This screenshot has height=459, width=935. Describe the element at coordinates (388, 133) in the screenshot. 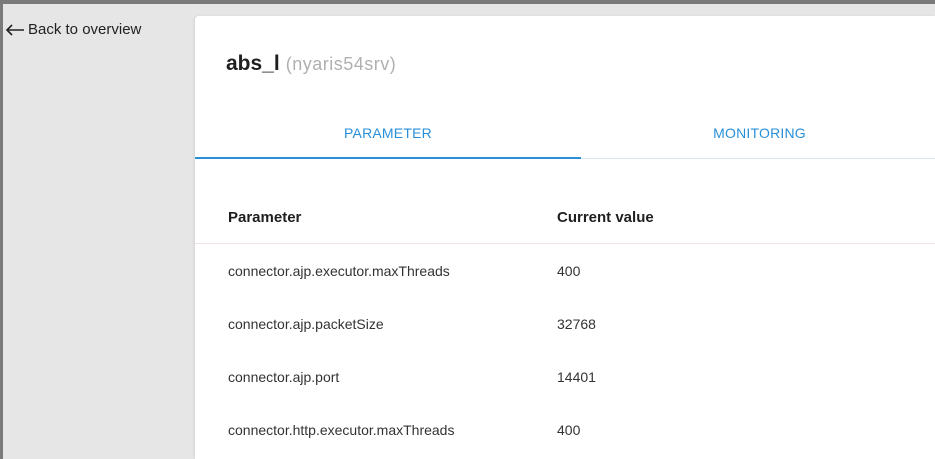

I see `tab-parameter: PARAMETER` at that location.